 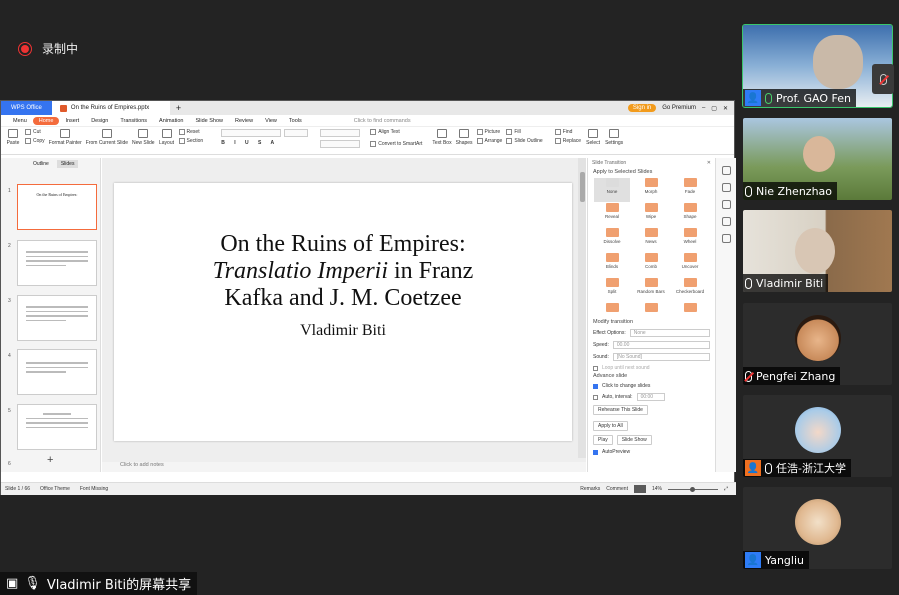 I want to click on transition-effect-item: Wipe, so click(x=651, y=215).